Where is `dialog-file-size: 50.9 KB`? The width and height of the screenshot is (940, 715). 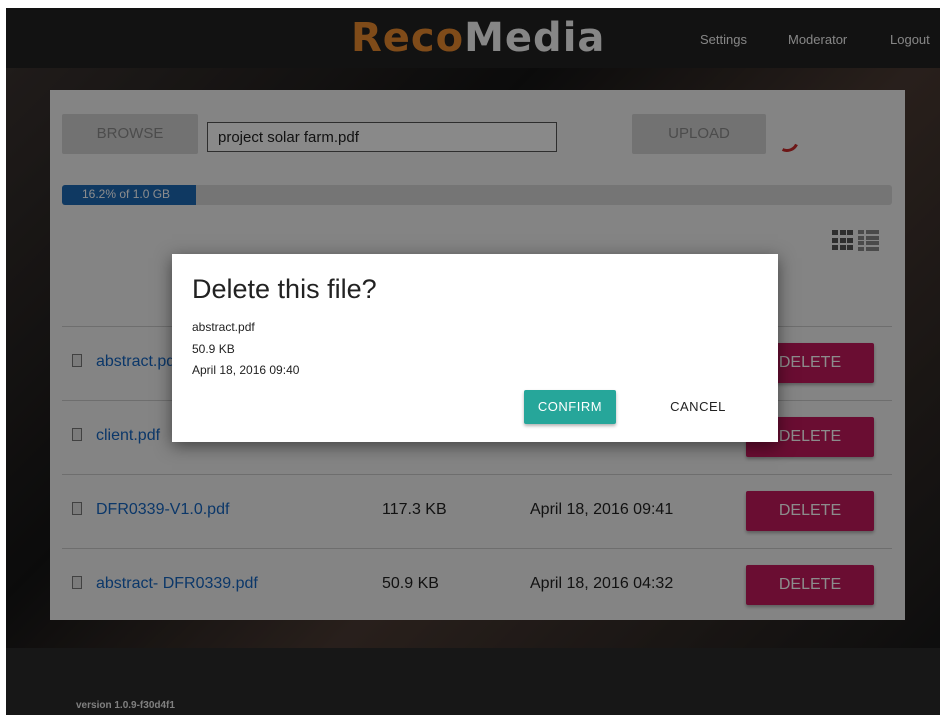 dialog-file-size: 50.9 KB is located at coordinates (213, 349).